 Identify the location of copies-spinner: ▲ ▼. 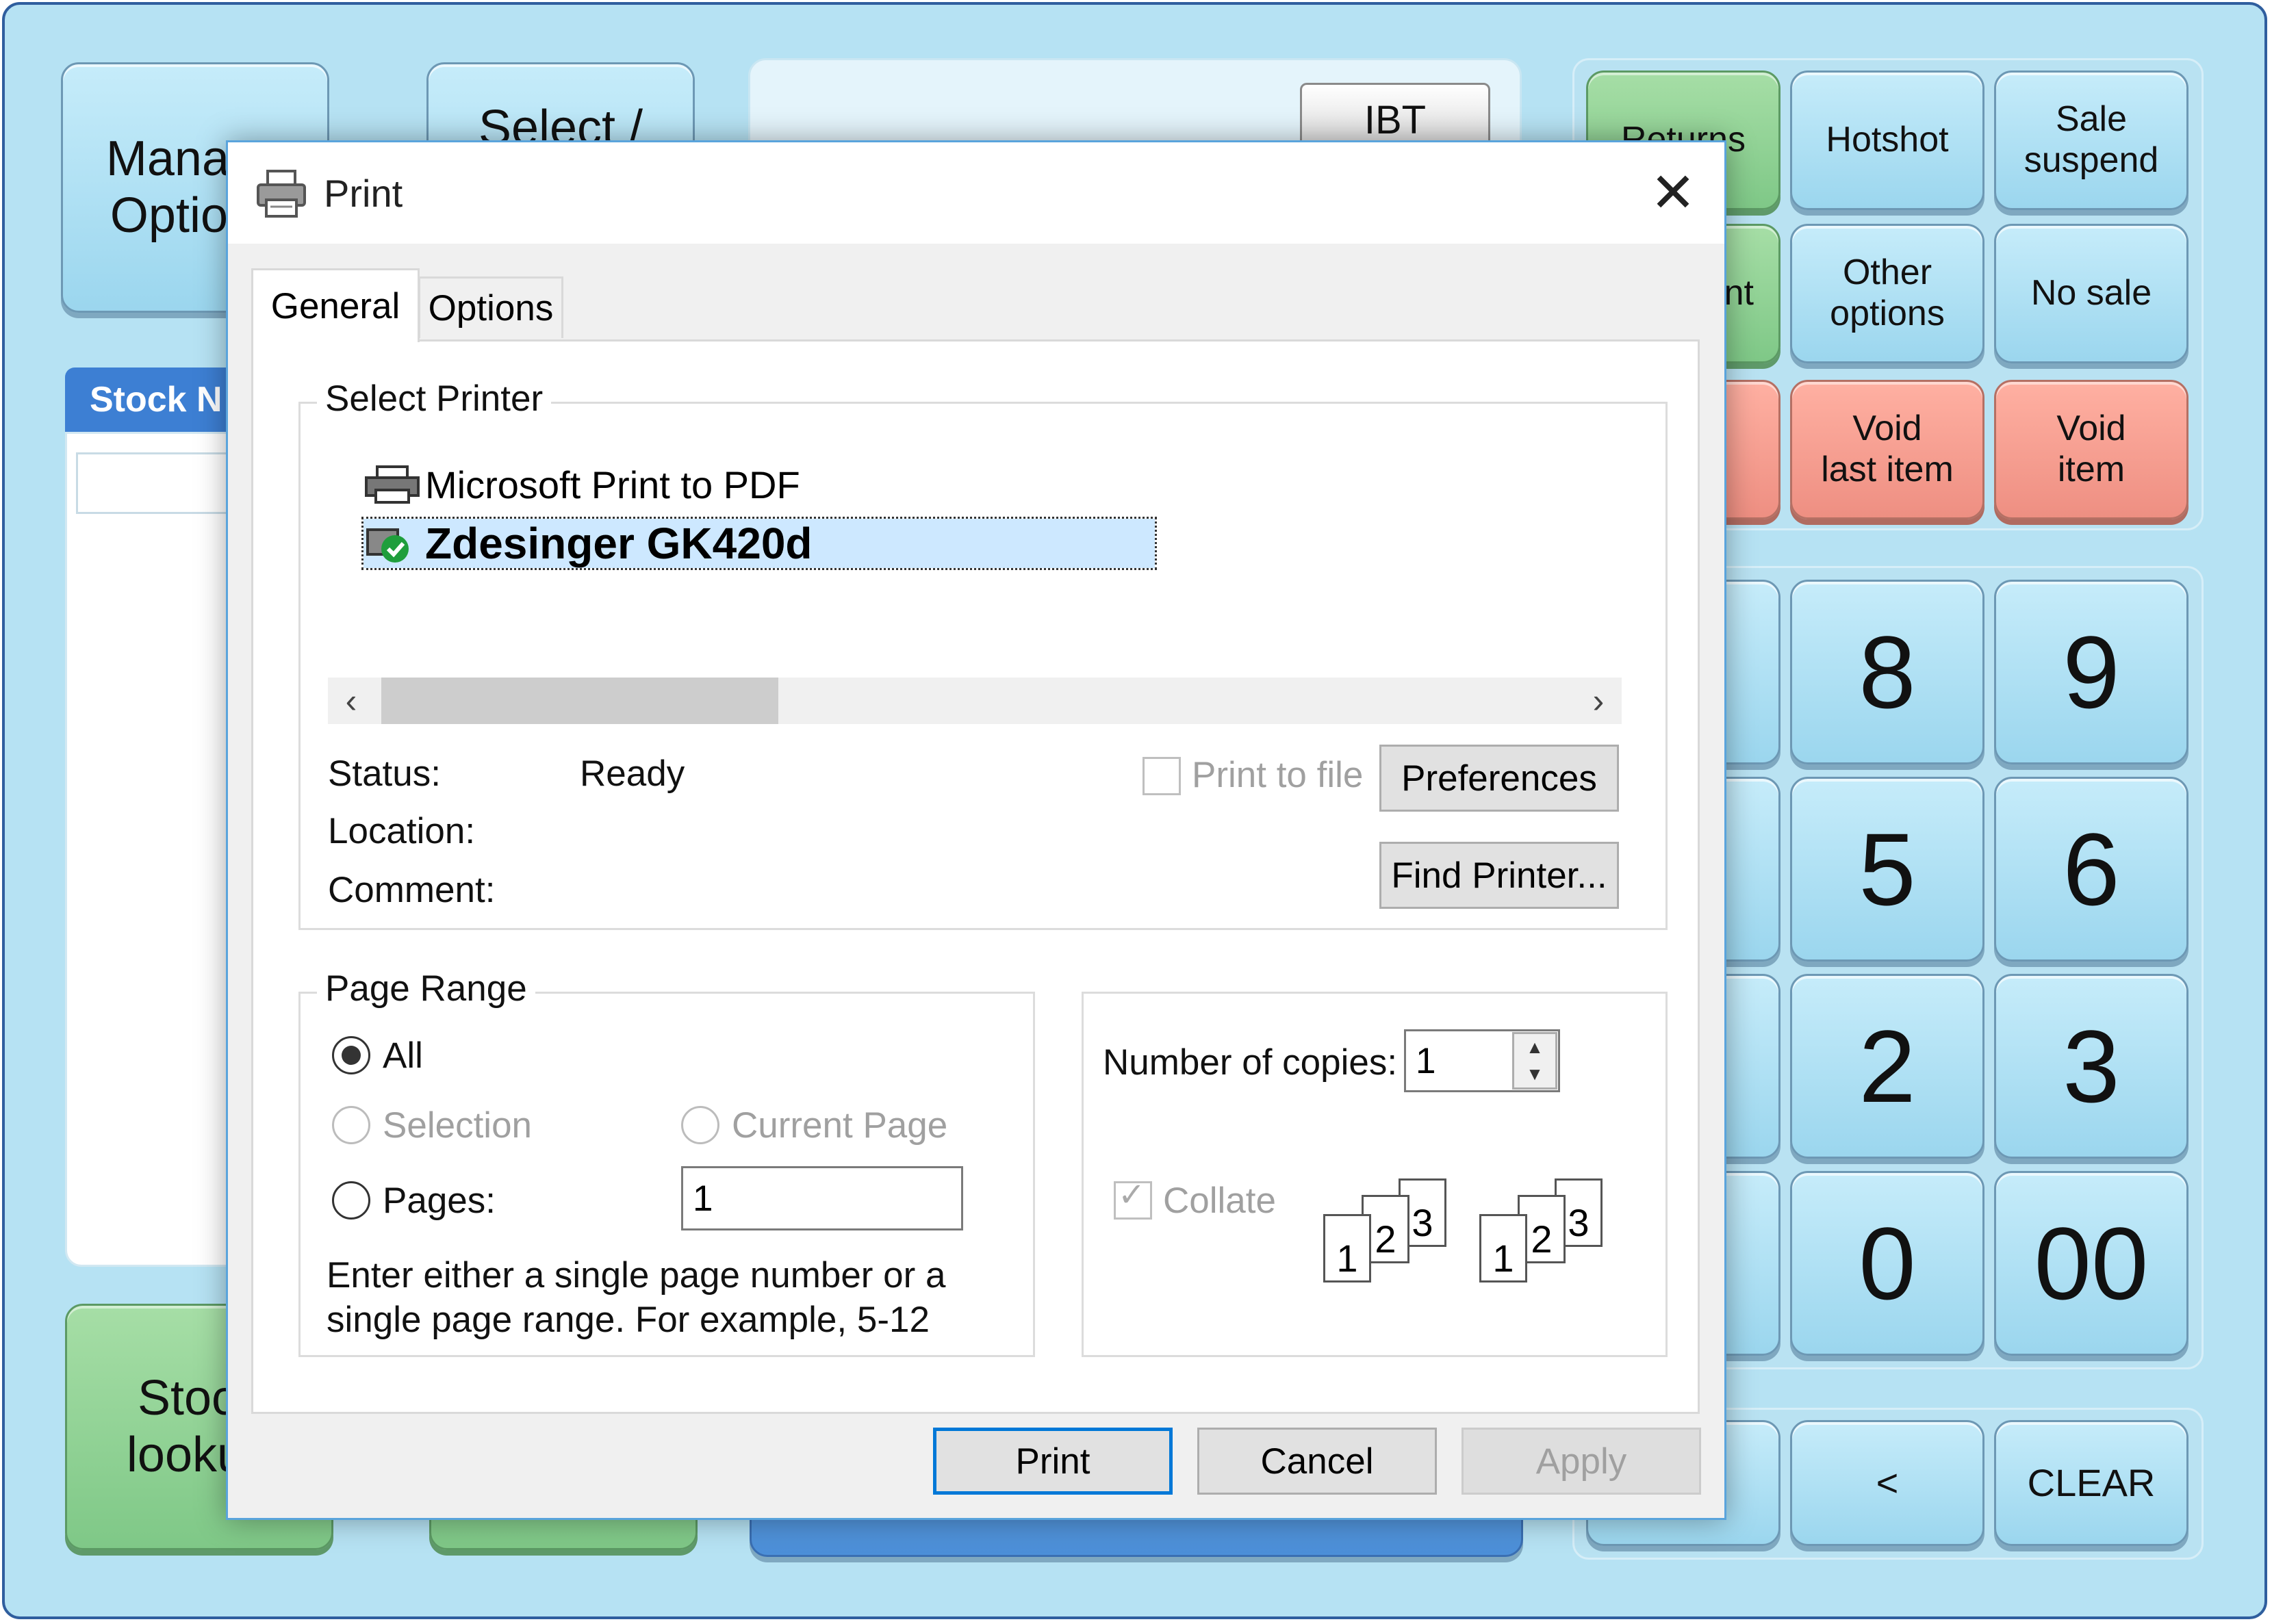
(1534, 1061).